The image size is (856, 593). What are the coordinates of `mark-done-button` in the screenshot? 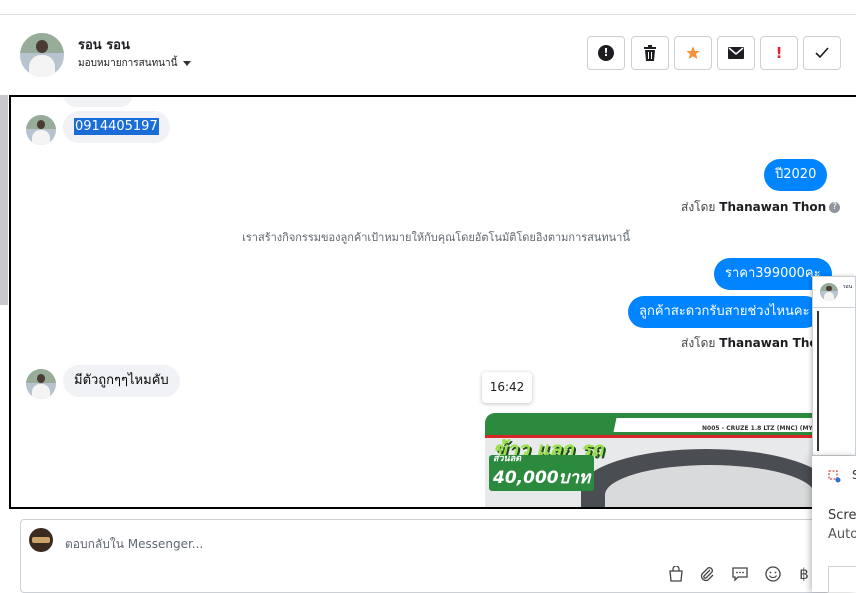 It's located at (822, 53).